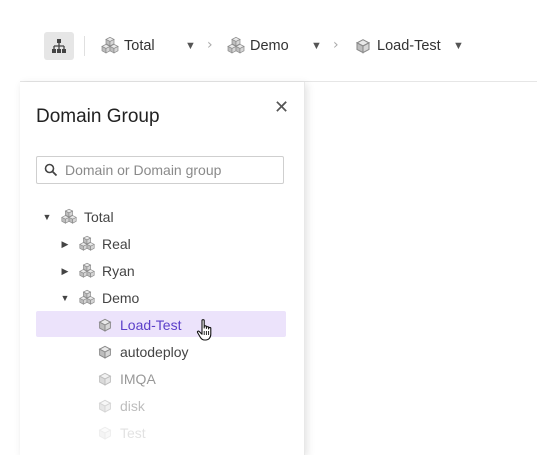 The image size is (537, 455). I want to click on tree-item-total: ▼ Total, so click(78, 217).